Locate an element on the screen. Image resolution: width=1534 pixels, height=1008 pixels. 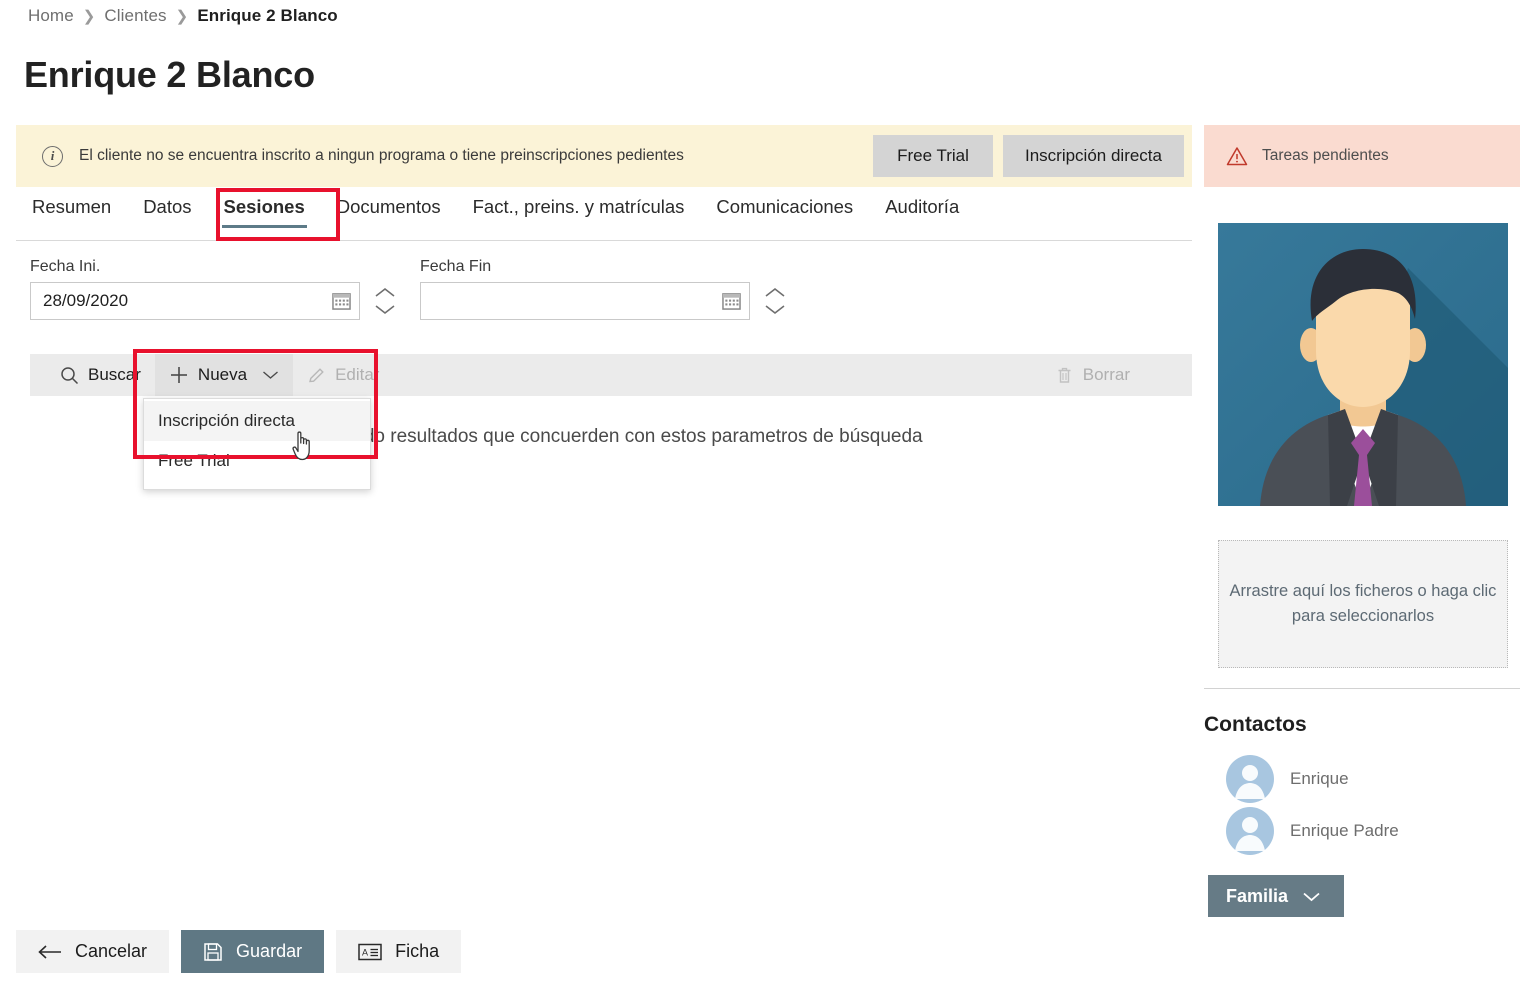
cancelar-button: Cancelar is located at coordinates (93, 951).